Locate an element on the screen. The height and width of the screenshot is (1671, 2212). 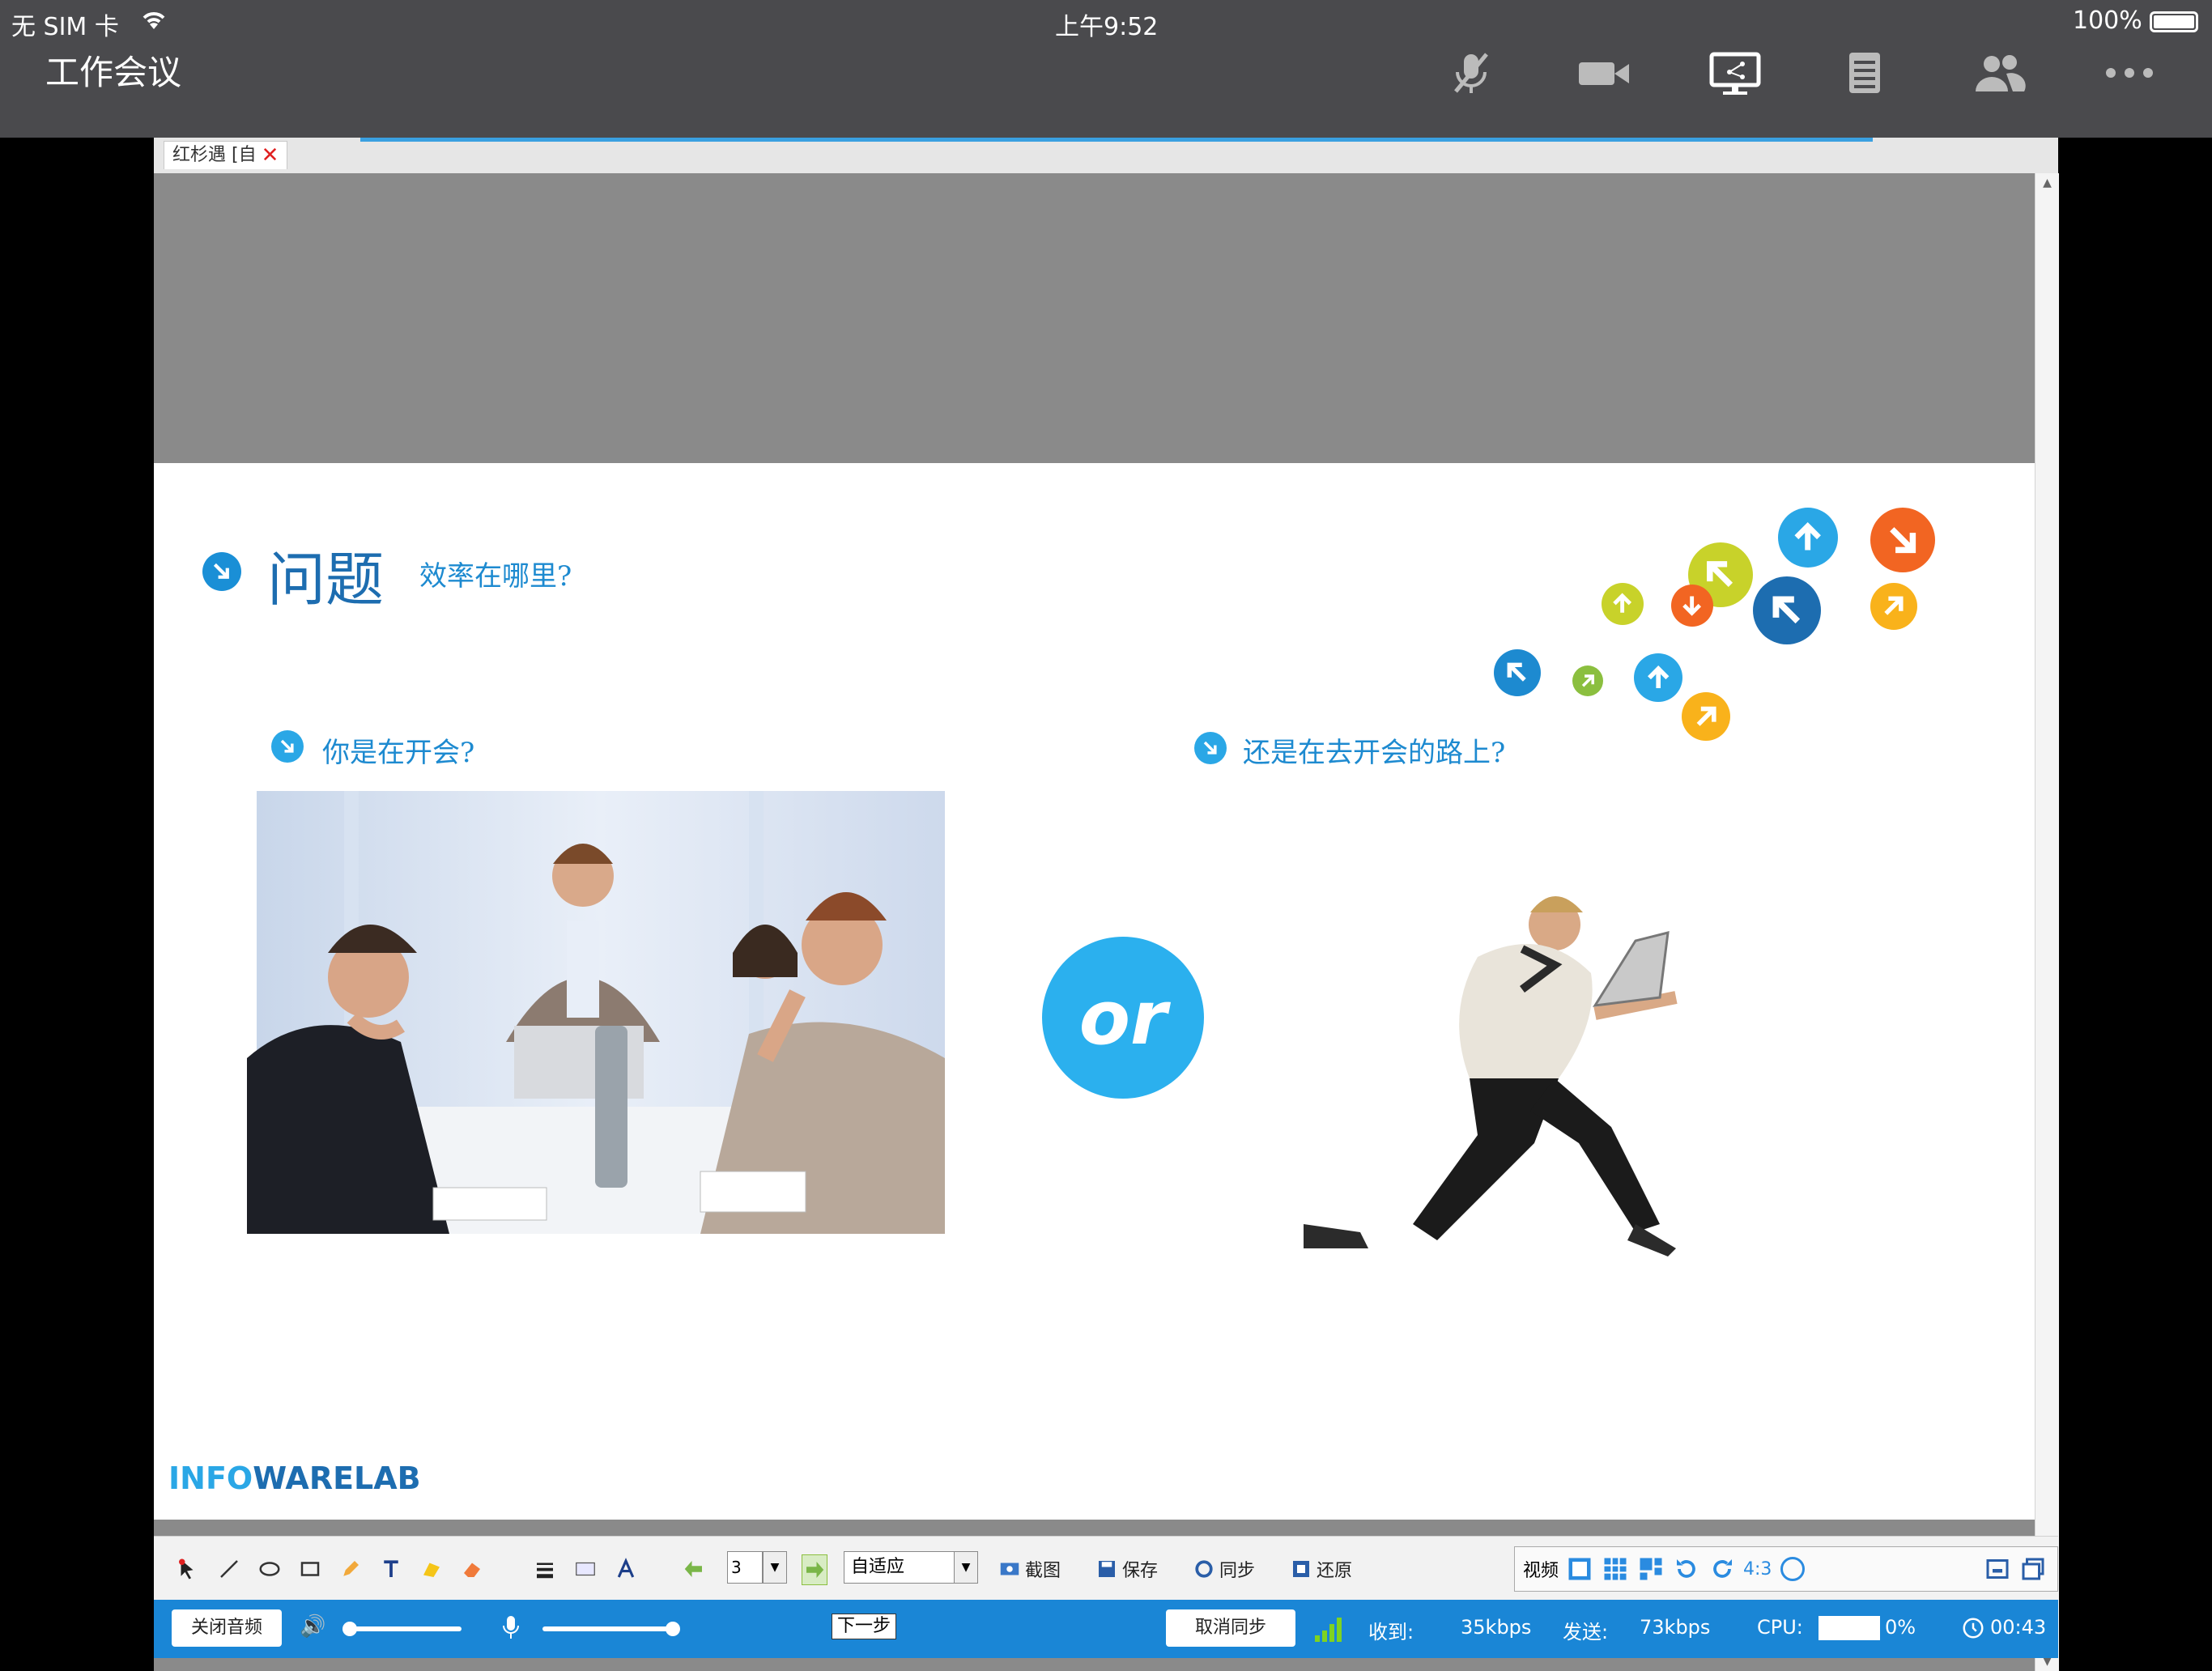
save-button: 保存 is located at coordinates (1127, 1569).